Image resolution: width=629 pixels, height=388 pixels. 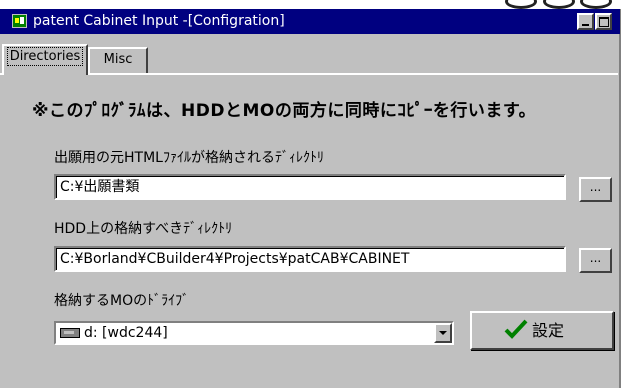 What do you see at coordinates (603, 21) in the screenshot?
I see `maximize-button` at bounding box center [603, 21].